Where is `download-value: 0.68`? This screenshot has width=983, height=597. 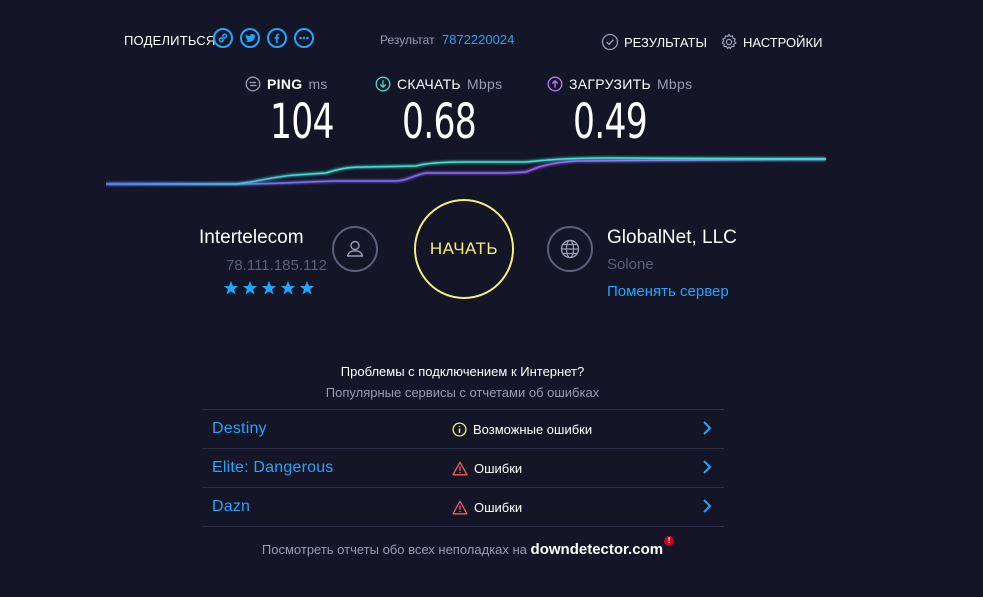 download-value: 0.68 is located at coordinates (439, 122).